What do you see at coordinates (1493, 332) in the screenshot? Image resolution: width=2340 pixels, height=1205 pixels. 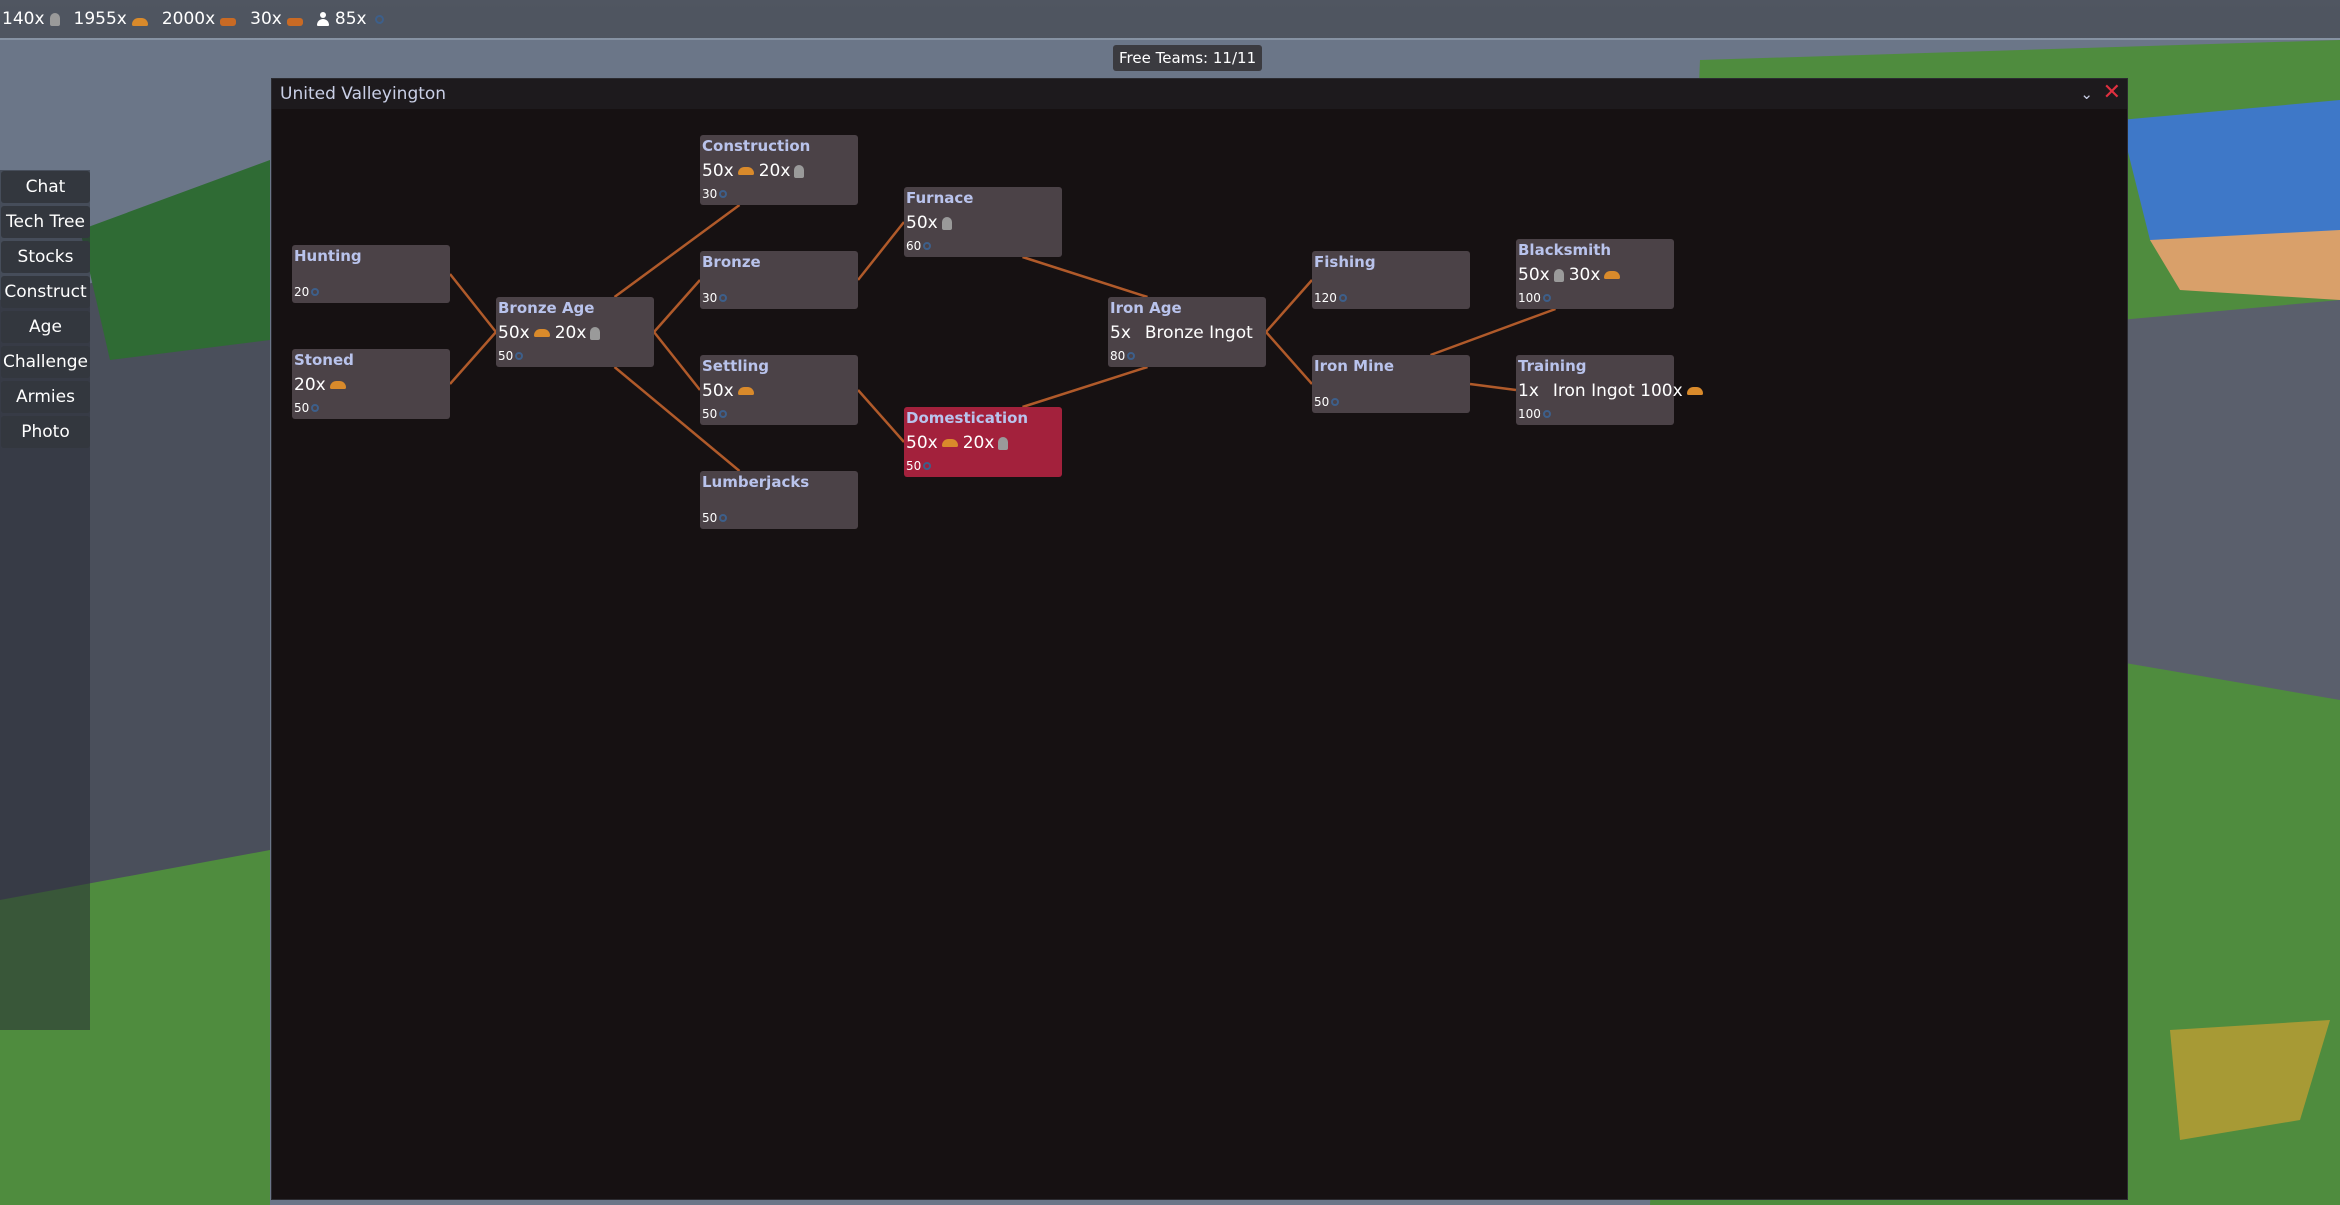 I see `tech-link-iron-mine-blacksmith` at bounding box center [1493, 332].